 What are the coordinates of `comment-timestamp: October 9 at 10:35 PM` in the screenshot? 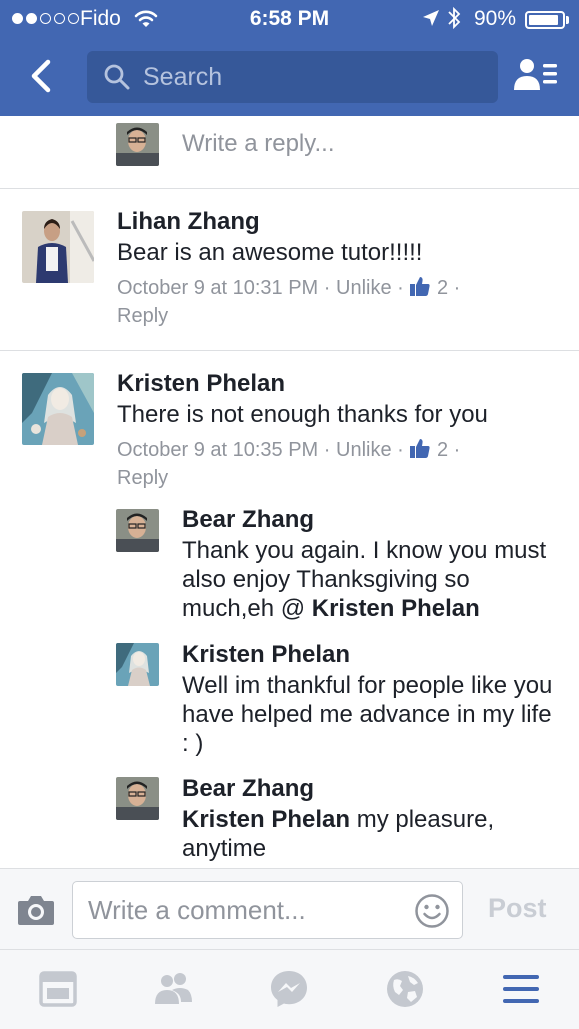 It's located at (217, 450).